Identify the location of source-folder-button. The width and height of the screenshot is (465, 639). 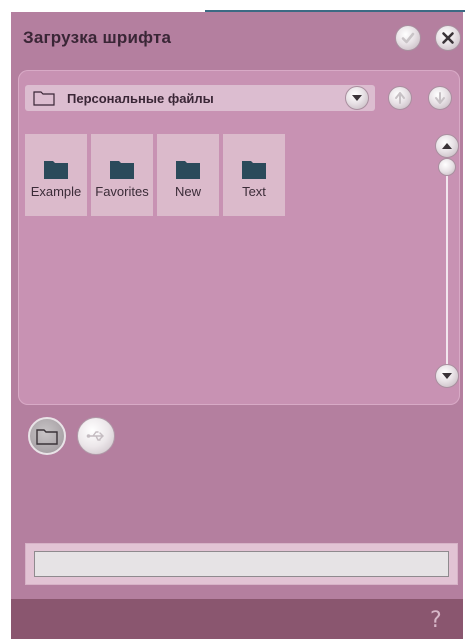
(47, 436).